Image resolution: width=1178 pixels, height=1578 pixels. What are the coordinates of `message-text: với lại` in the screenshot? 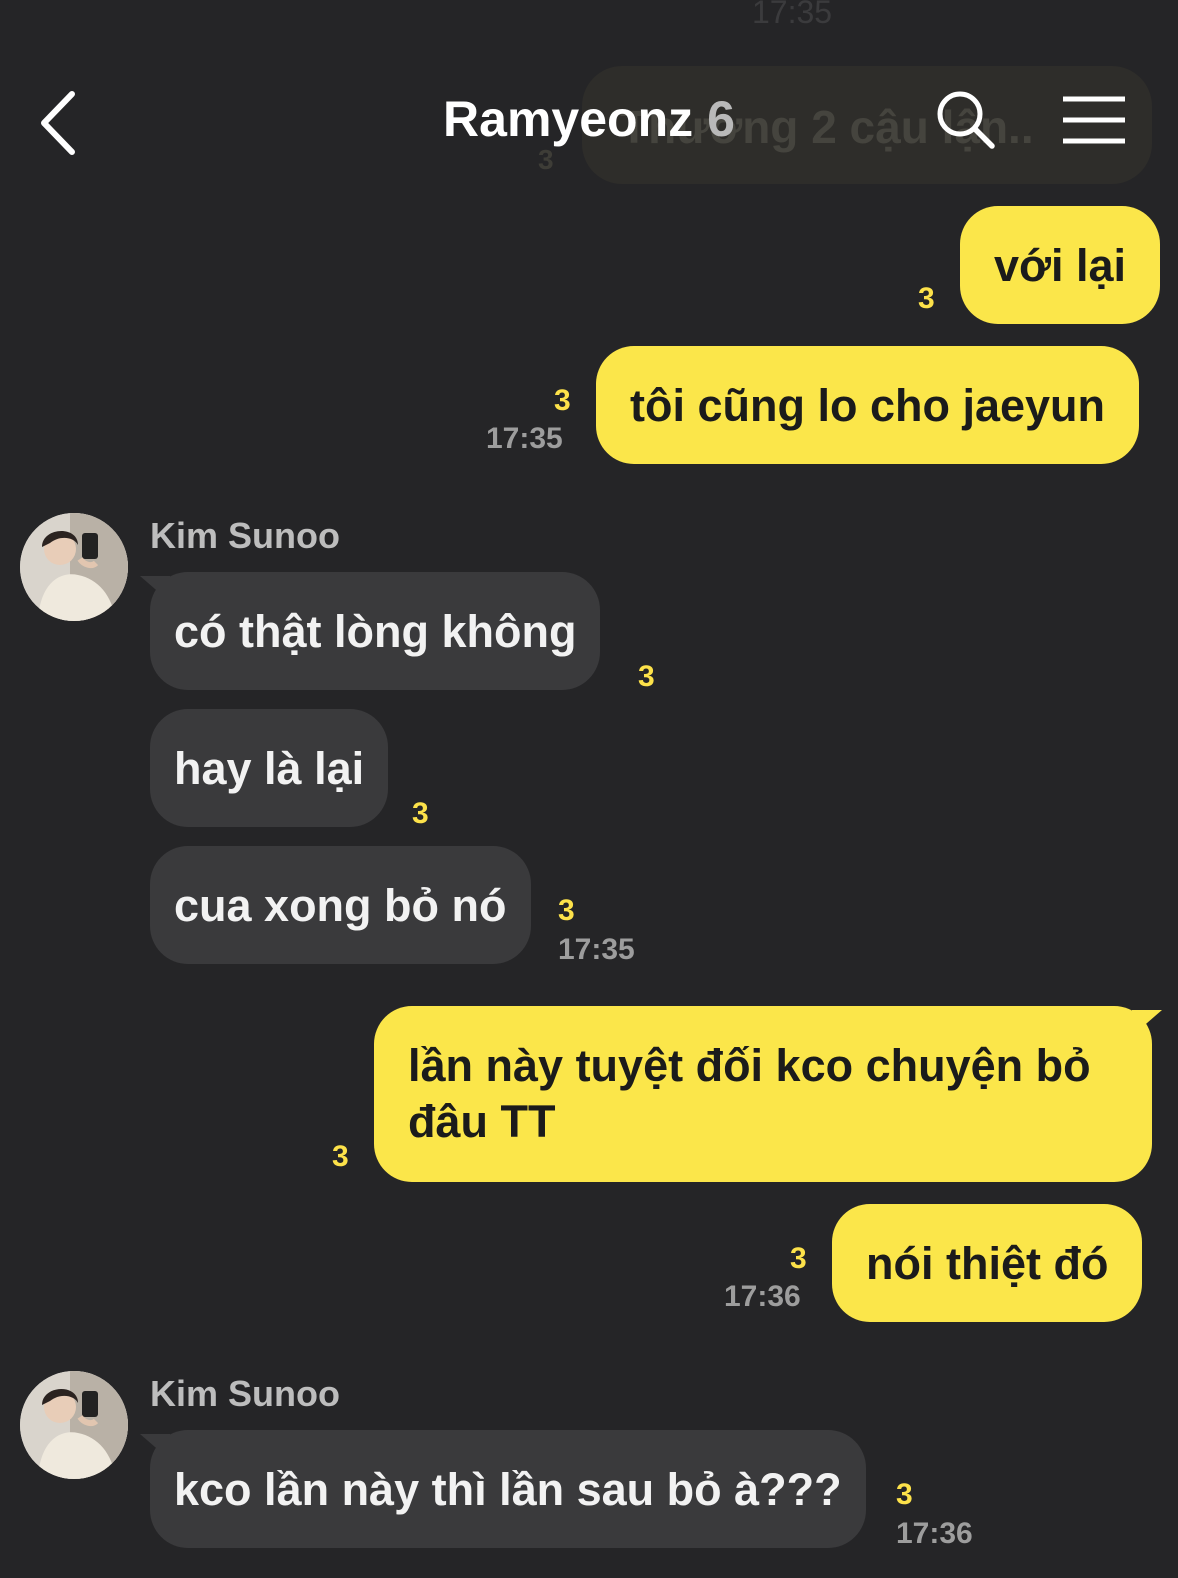 It's located at (1060, 265).